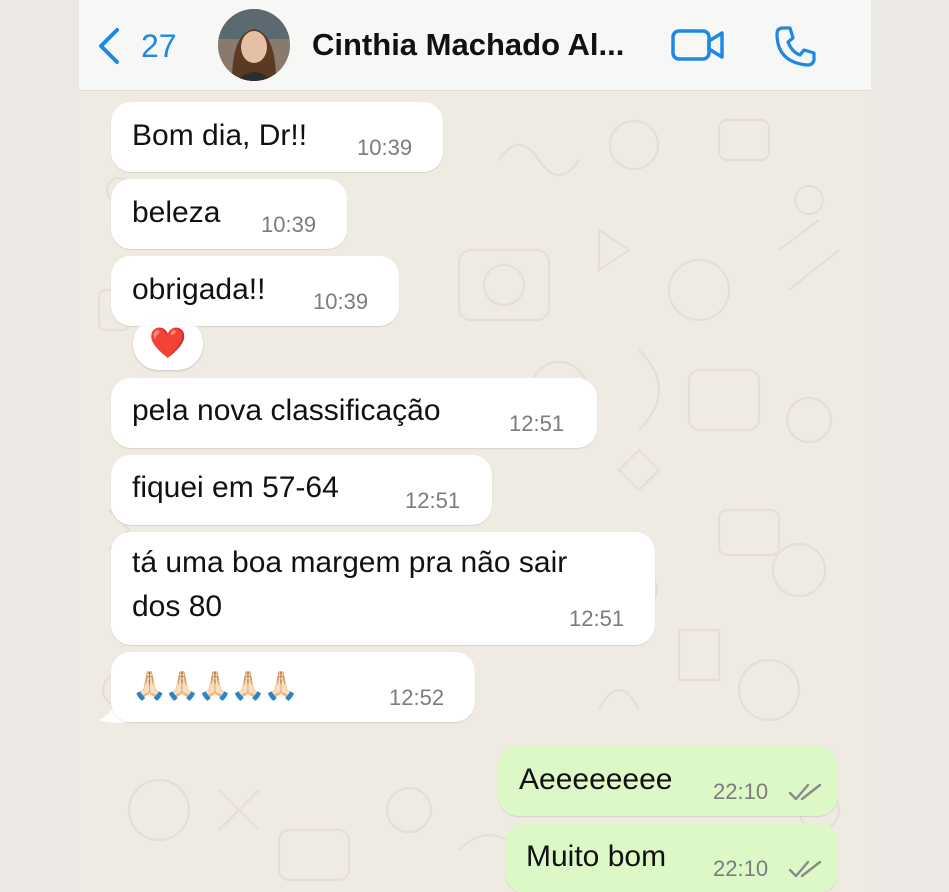  What do you see at coordinates (215, 685) in the screenshot?
I see `message-text: 🙏🏻🙏🏻🙏🏻🙏🏻🙏🏻` at bounding box center [215, 685].